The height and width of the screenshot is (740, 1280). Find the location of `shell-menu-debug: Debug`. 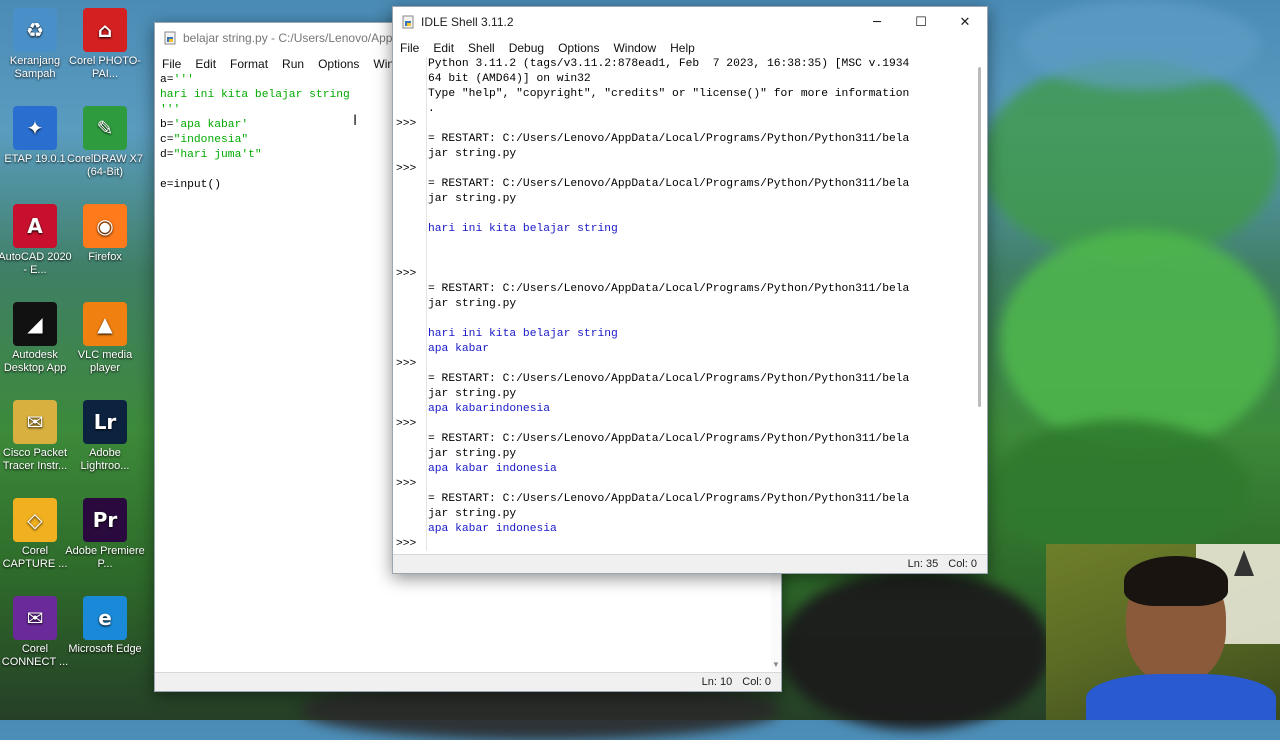

shell-menu-debug: Debug is located at coordinates (526, 48).